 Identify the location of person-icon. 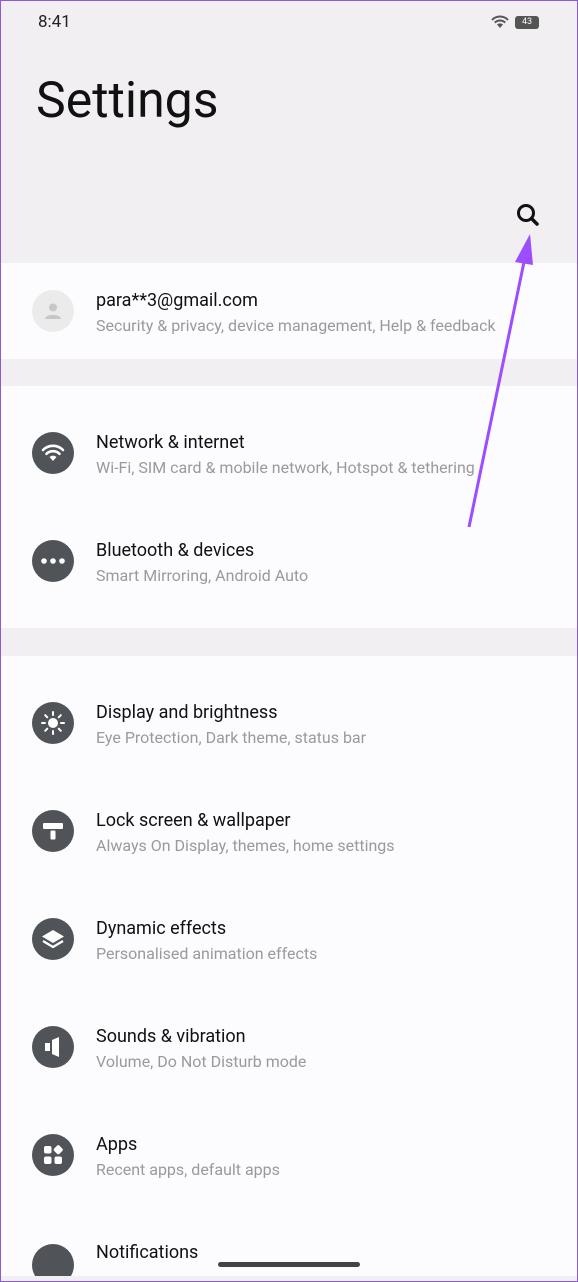
(53, 311).